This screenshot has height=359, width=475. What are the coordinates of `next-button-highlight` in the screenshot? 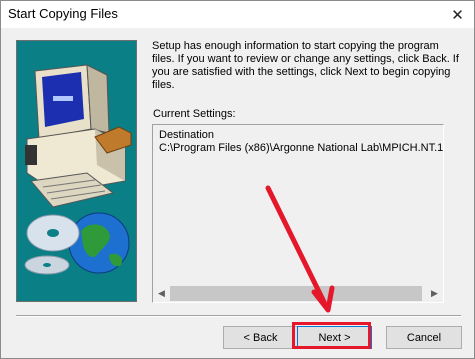 It's located at (331, 335).